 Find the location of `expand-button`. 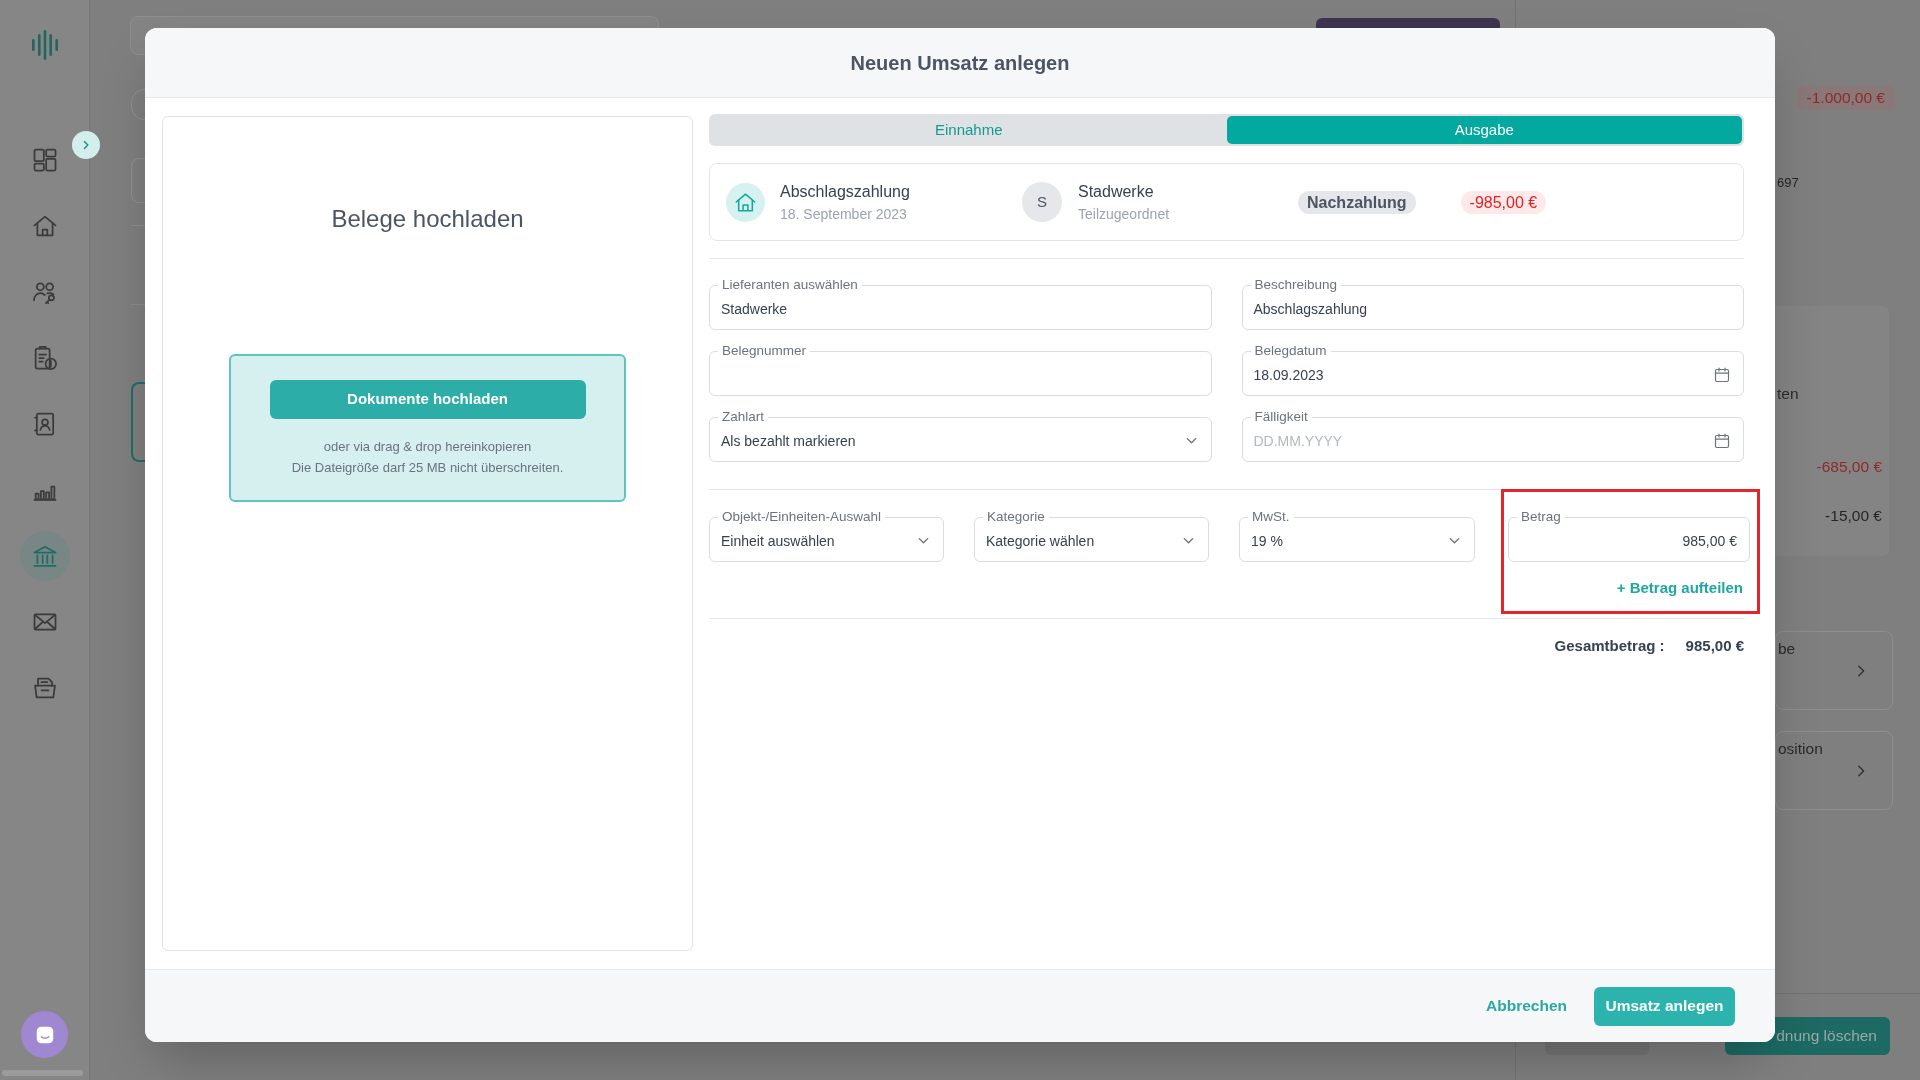

expand-button is located at coordinates (86, 145).